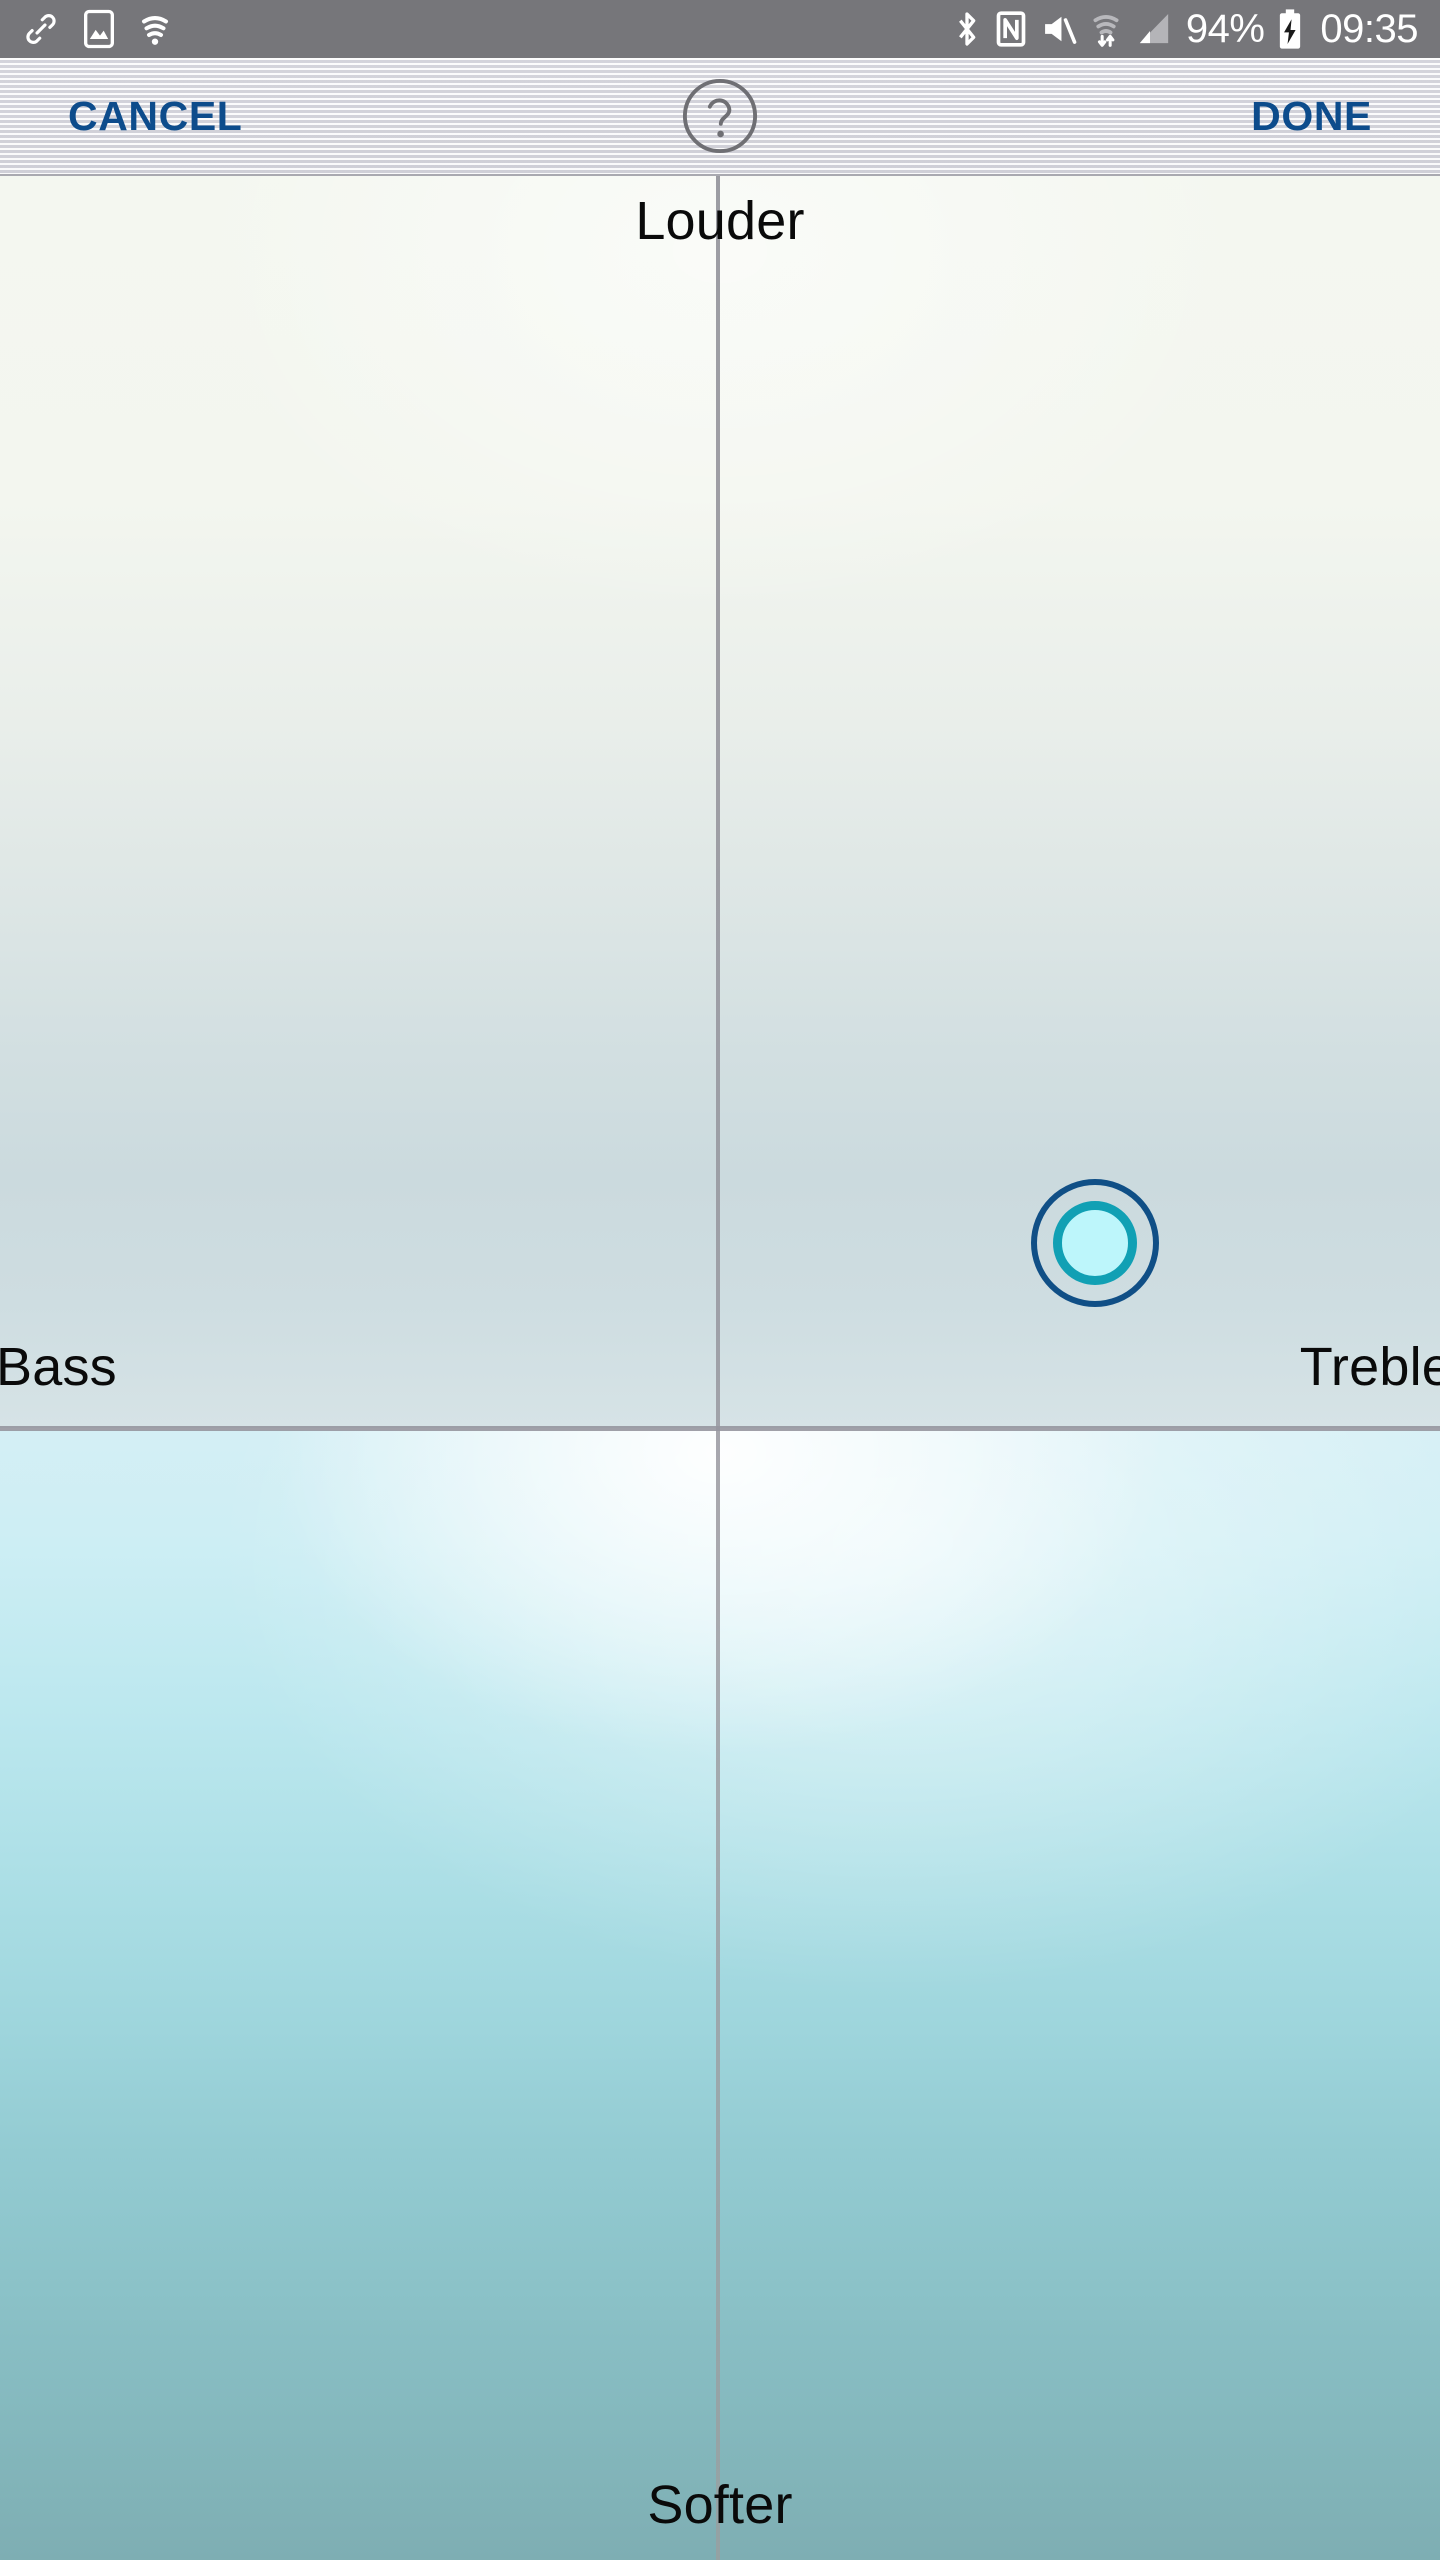 This screenshot has height=2560, width=1440. I want to click on vertical-axis-line, so click(718, 1368).